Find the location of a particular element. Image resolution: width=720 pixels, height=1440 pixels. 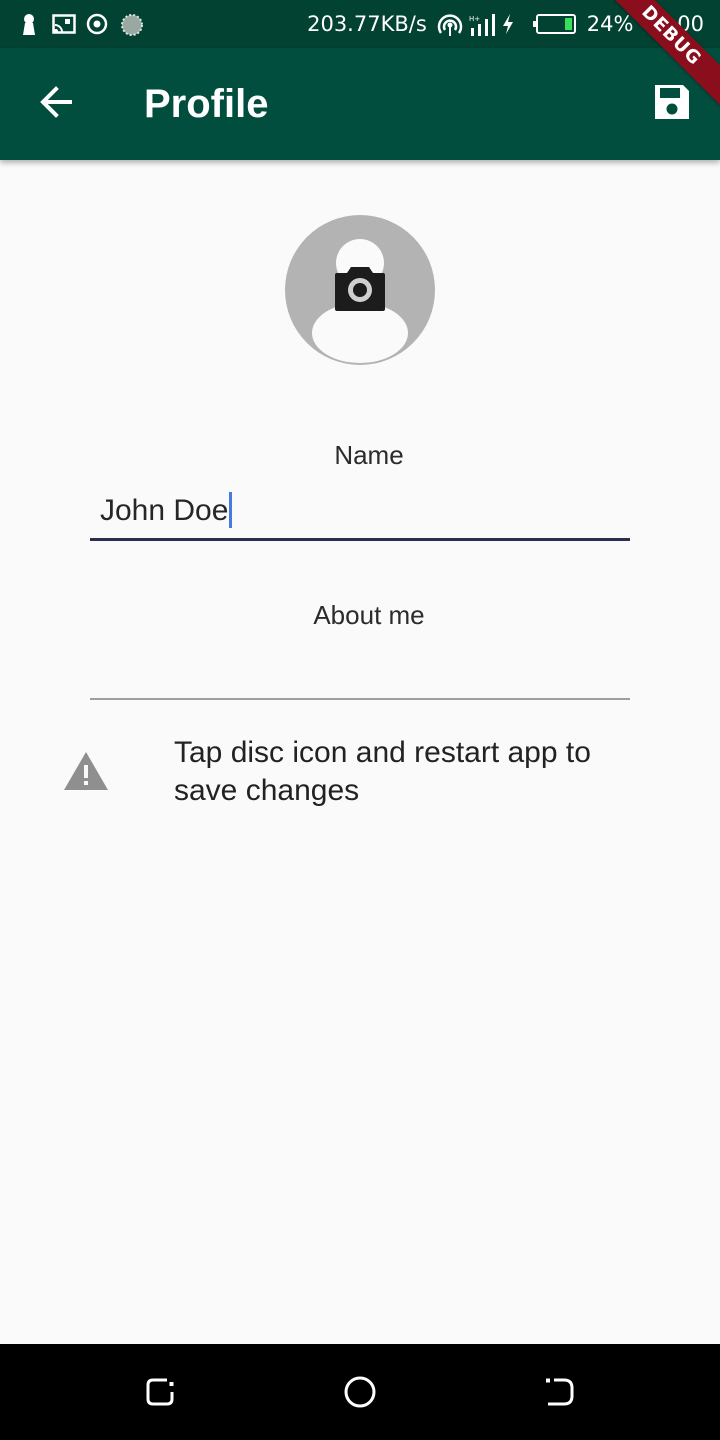

home-icon is located at coordinates (360, 1392).